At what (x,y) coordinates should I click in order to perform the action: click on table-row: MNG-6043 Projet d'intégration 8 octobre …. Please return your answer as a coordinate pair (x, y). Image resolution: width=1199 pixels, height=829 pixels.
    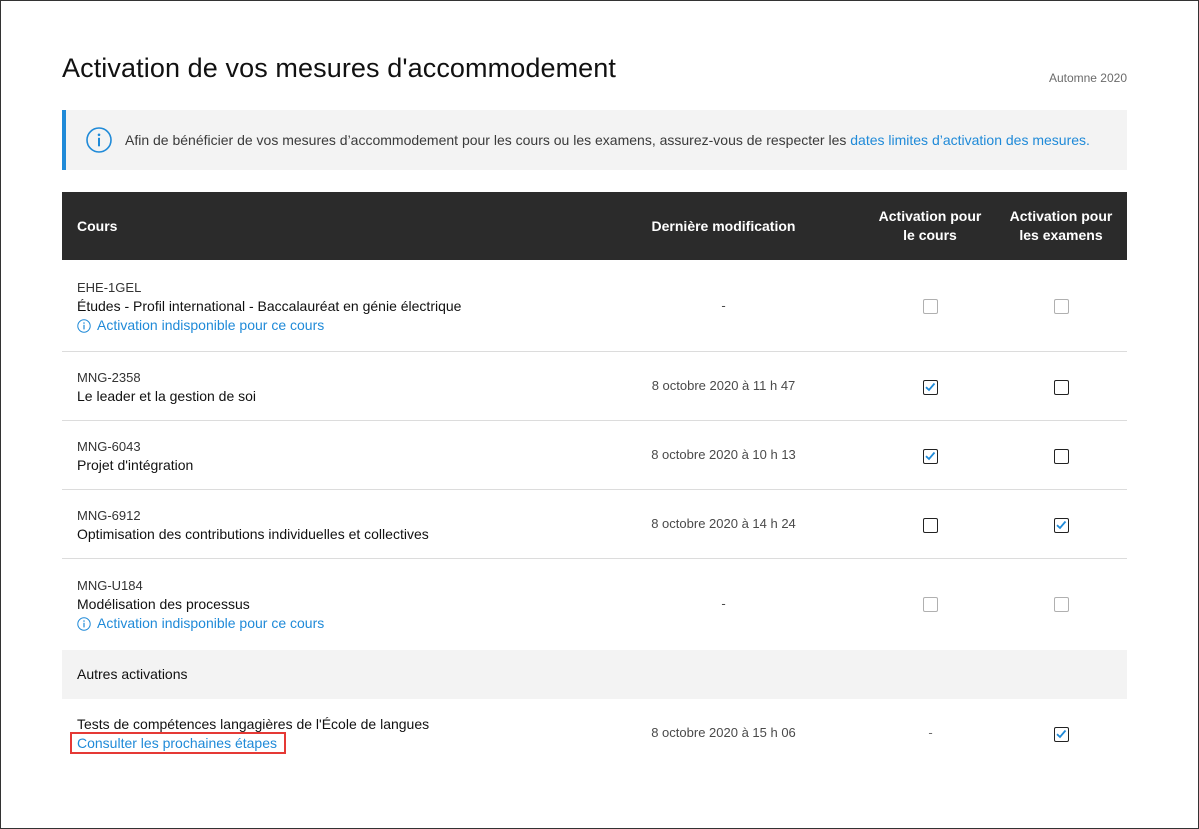
    Looking at the image, I should click on (594, 455).